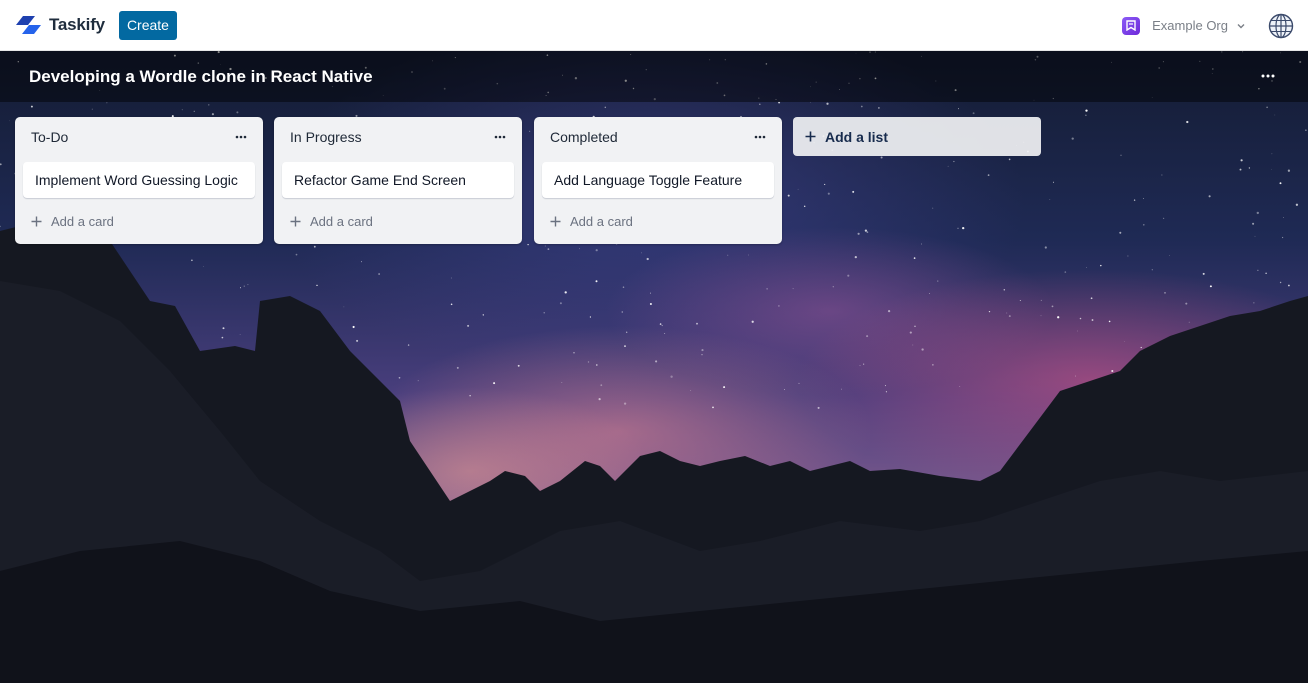 This screenshot has width=1308, height=683. I want to click on chevron-down-icon, so click(1241, 26).